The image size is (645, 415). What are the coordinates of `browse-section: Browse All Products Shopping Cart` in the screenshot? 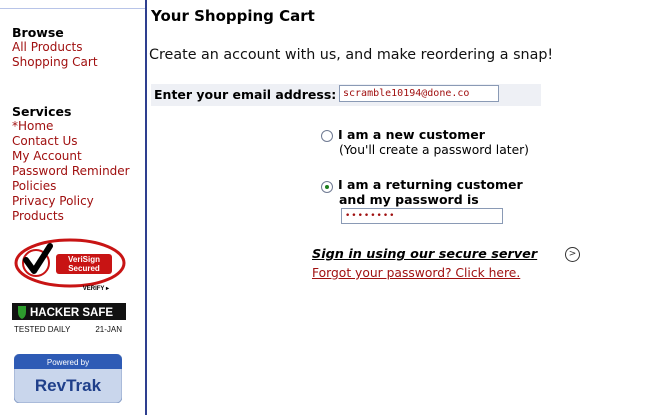 It's located at (55, 47).